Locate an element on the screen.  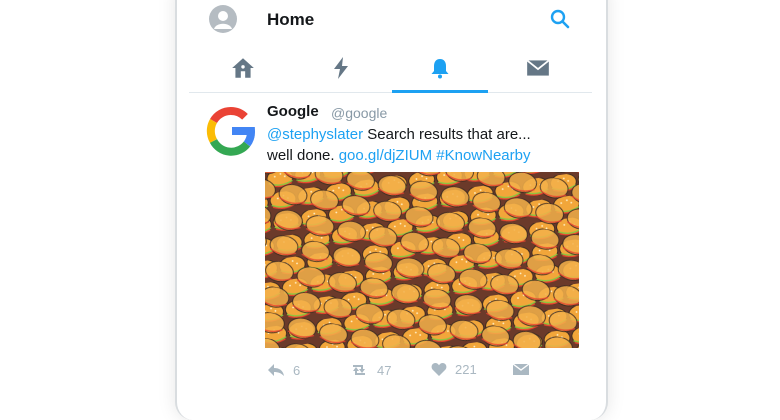
tab-notifications is located at coordinates (440, 68).